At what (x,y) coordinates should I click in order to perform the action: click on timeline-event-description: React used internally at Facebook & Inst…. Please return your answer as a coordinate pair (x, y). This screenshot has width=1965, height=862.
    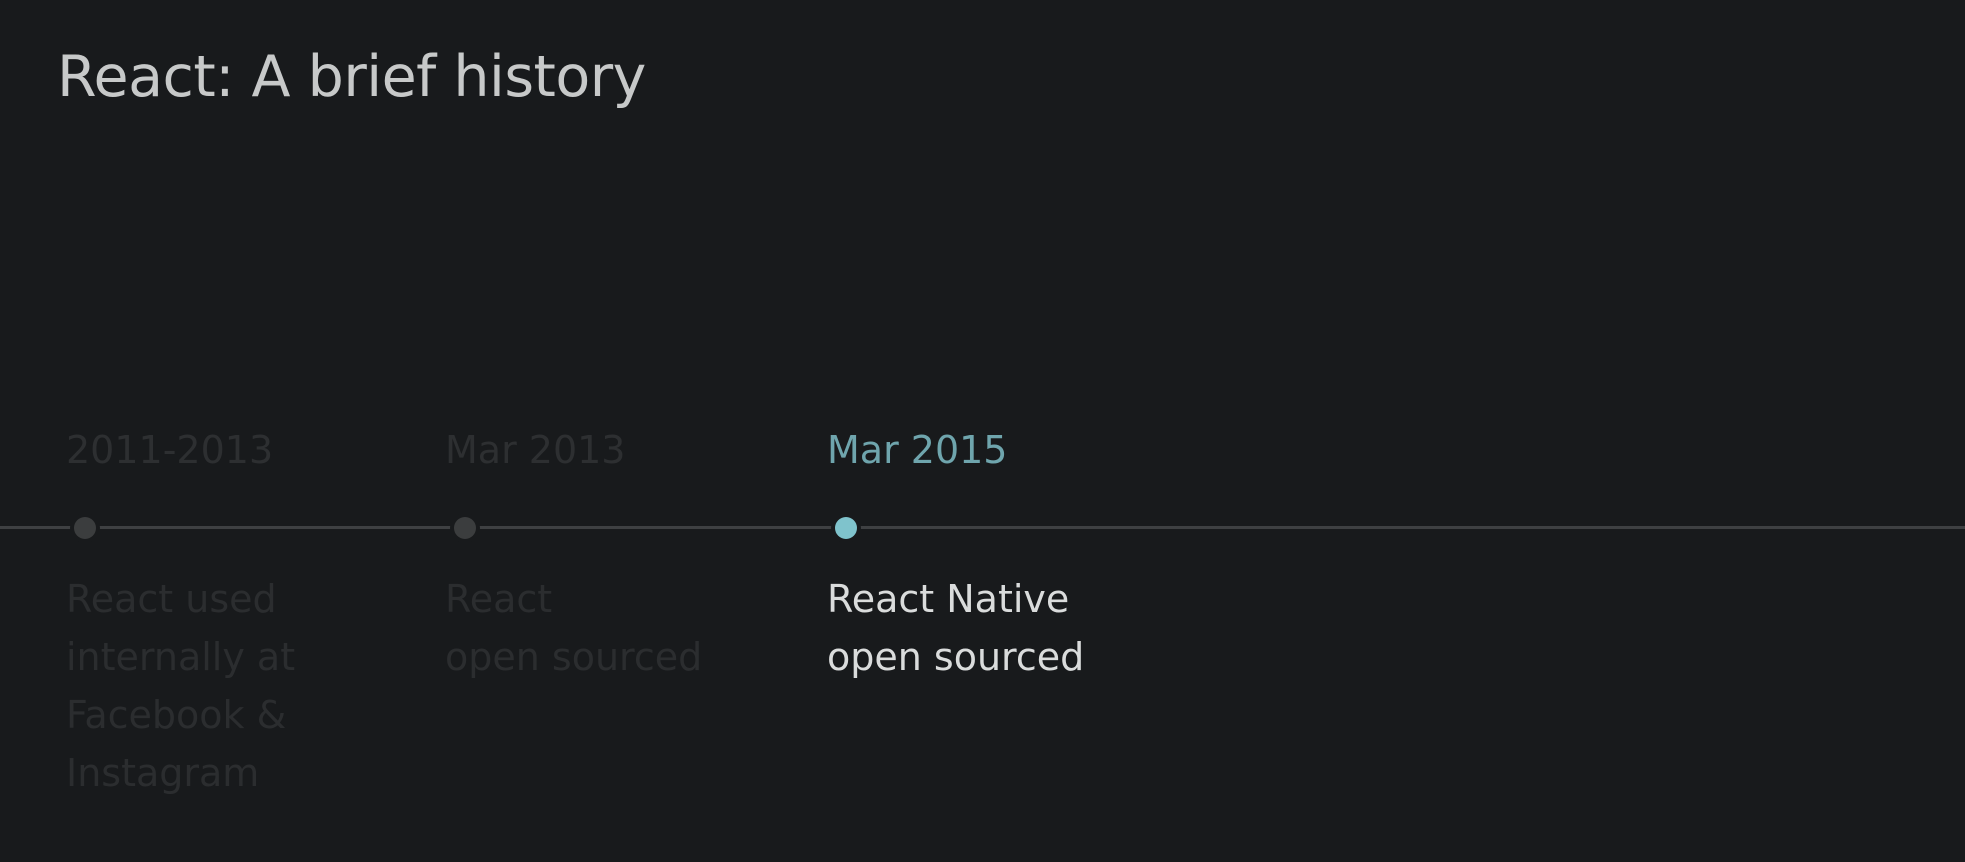
    Looking at the image, I should click on (180, 686).